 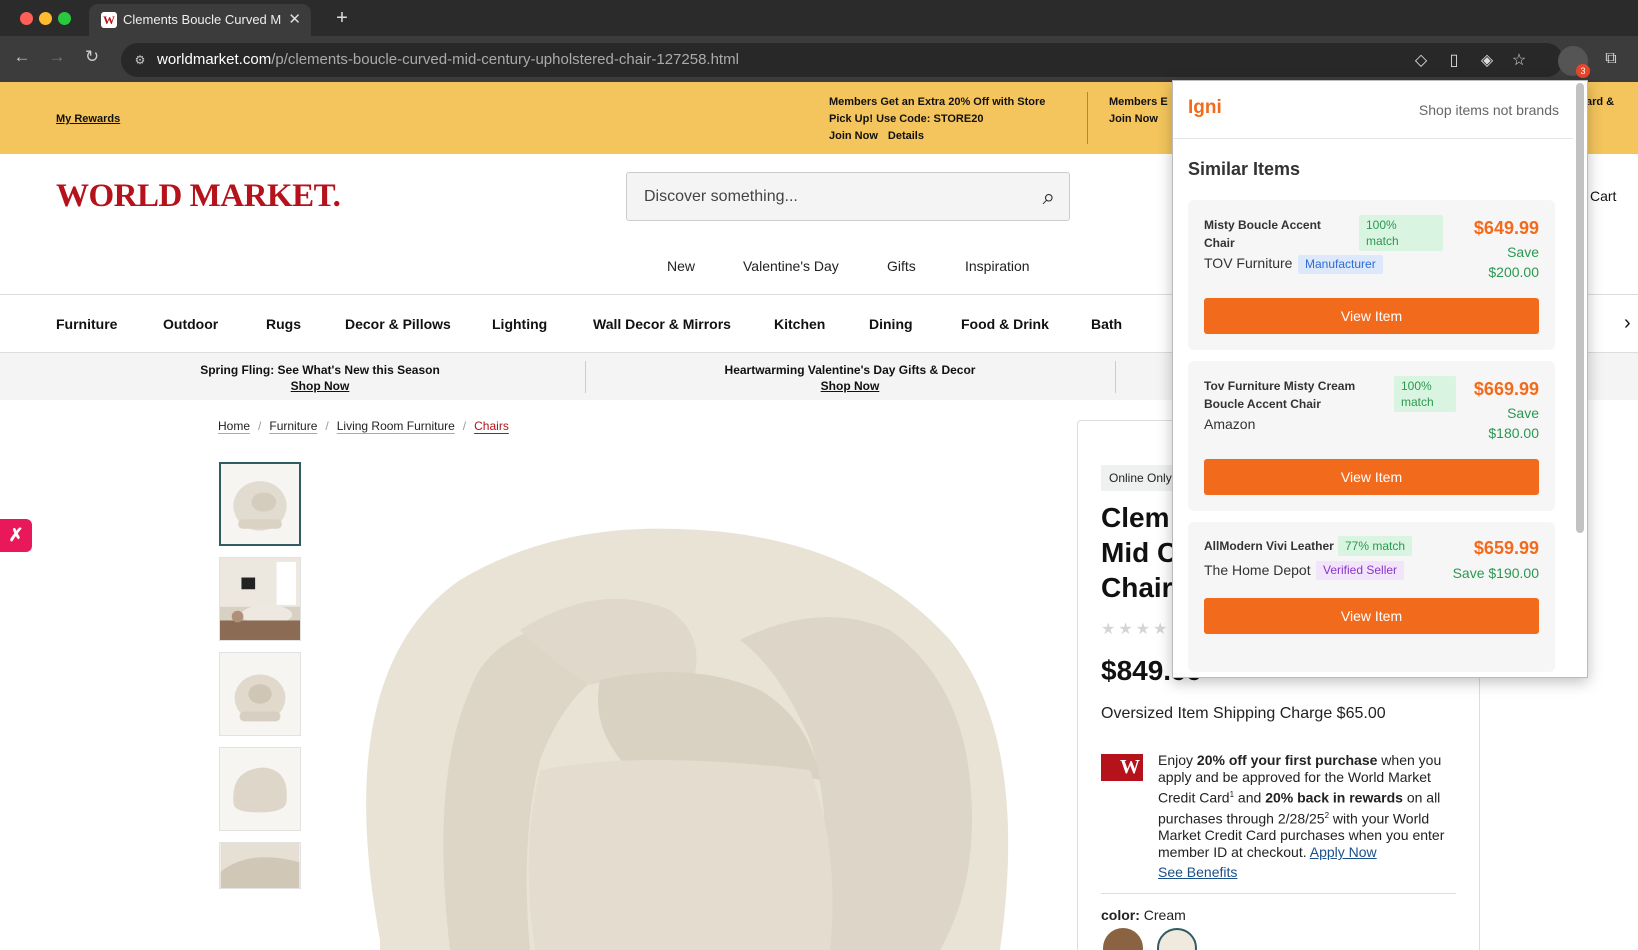 What do you see at coordinates (22, 57) in the screenshot?
I see `back-icon: ←` at bounding box center [22, 57].